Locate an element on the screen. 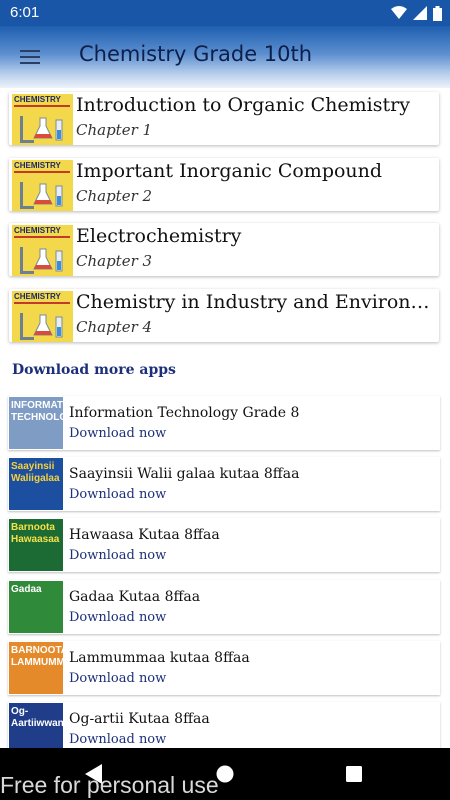 This screenshot has height=800, width=450. chapter-number: Chapter 3 is located at coordinates (114, 261).